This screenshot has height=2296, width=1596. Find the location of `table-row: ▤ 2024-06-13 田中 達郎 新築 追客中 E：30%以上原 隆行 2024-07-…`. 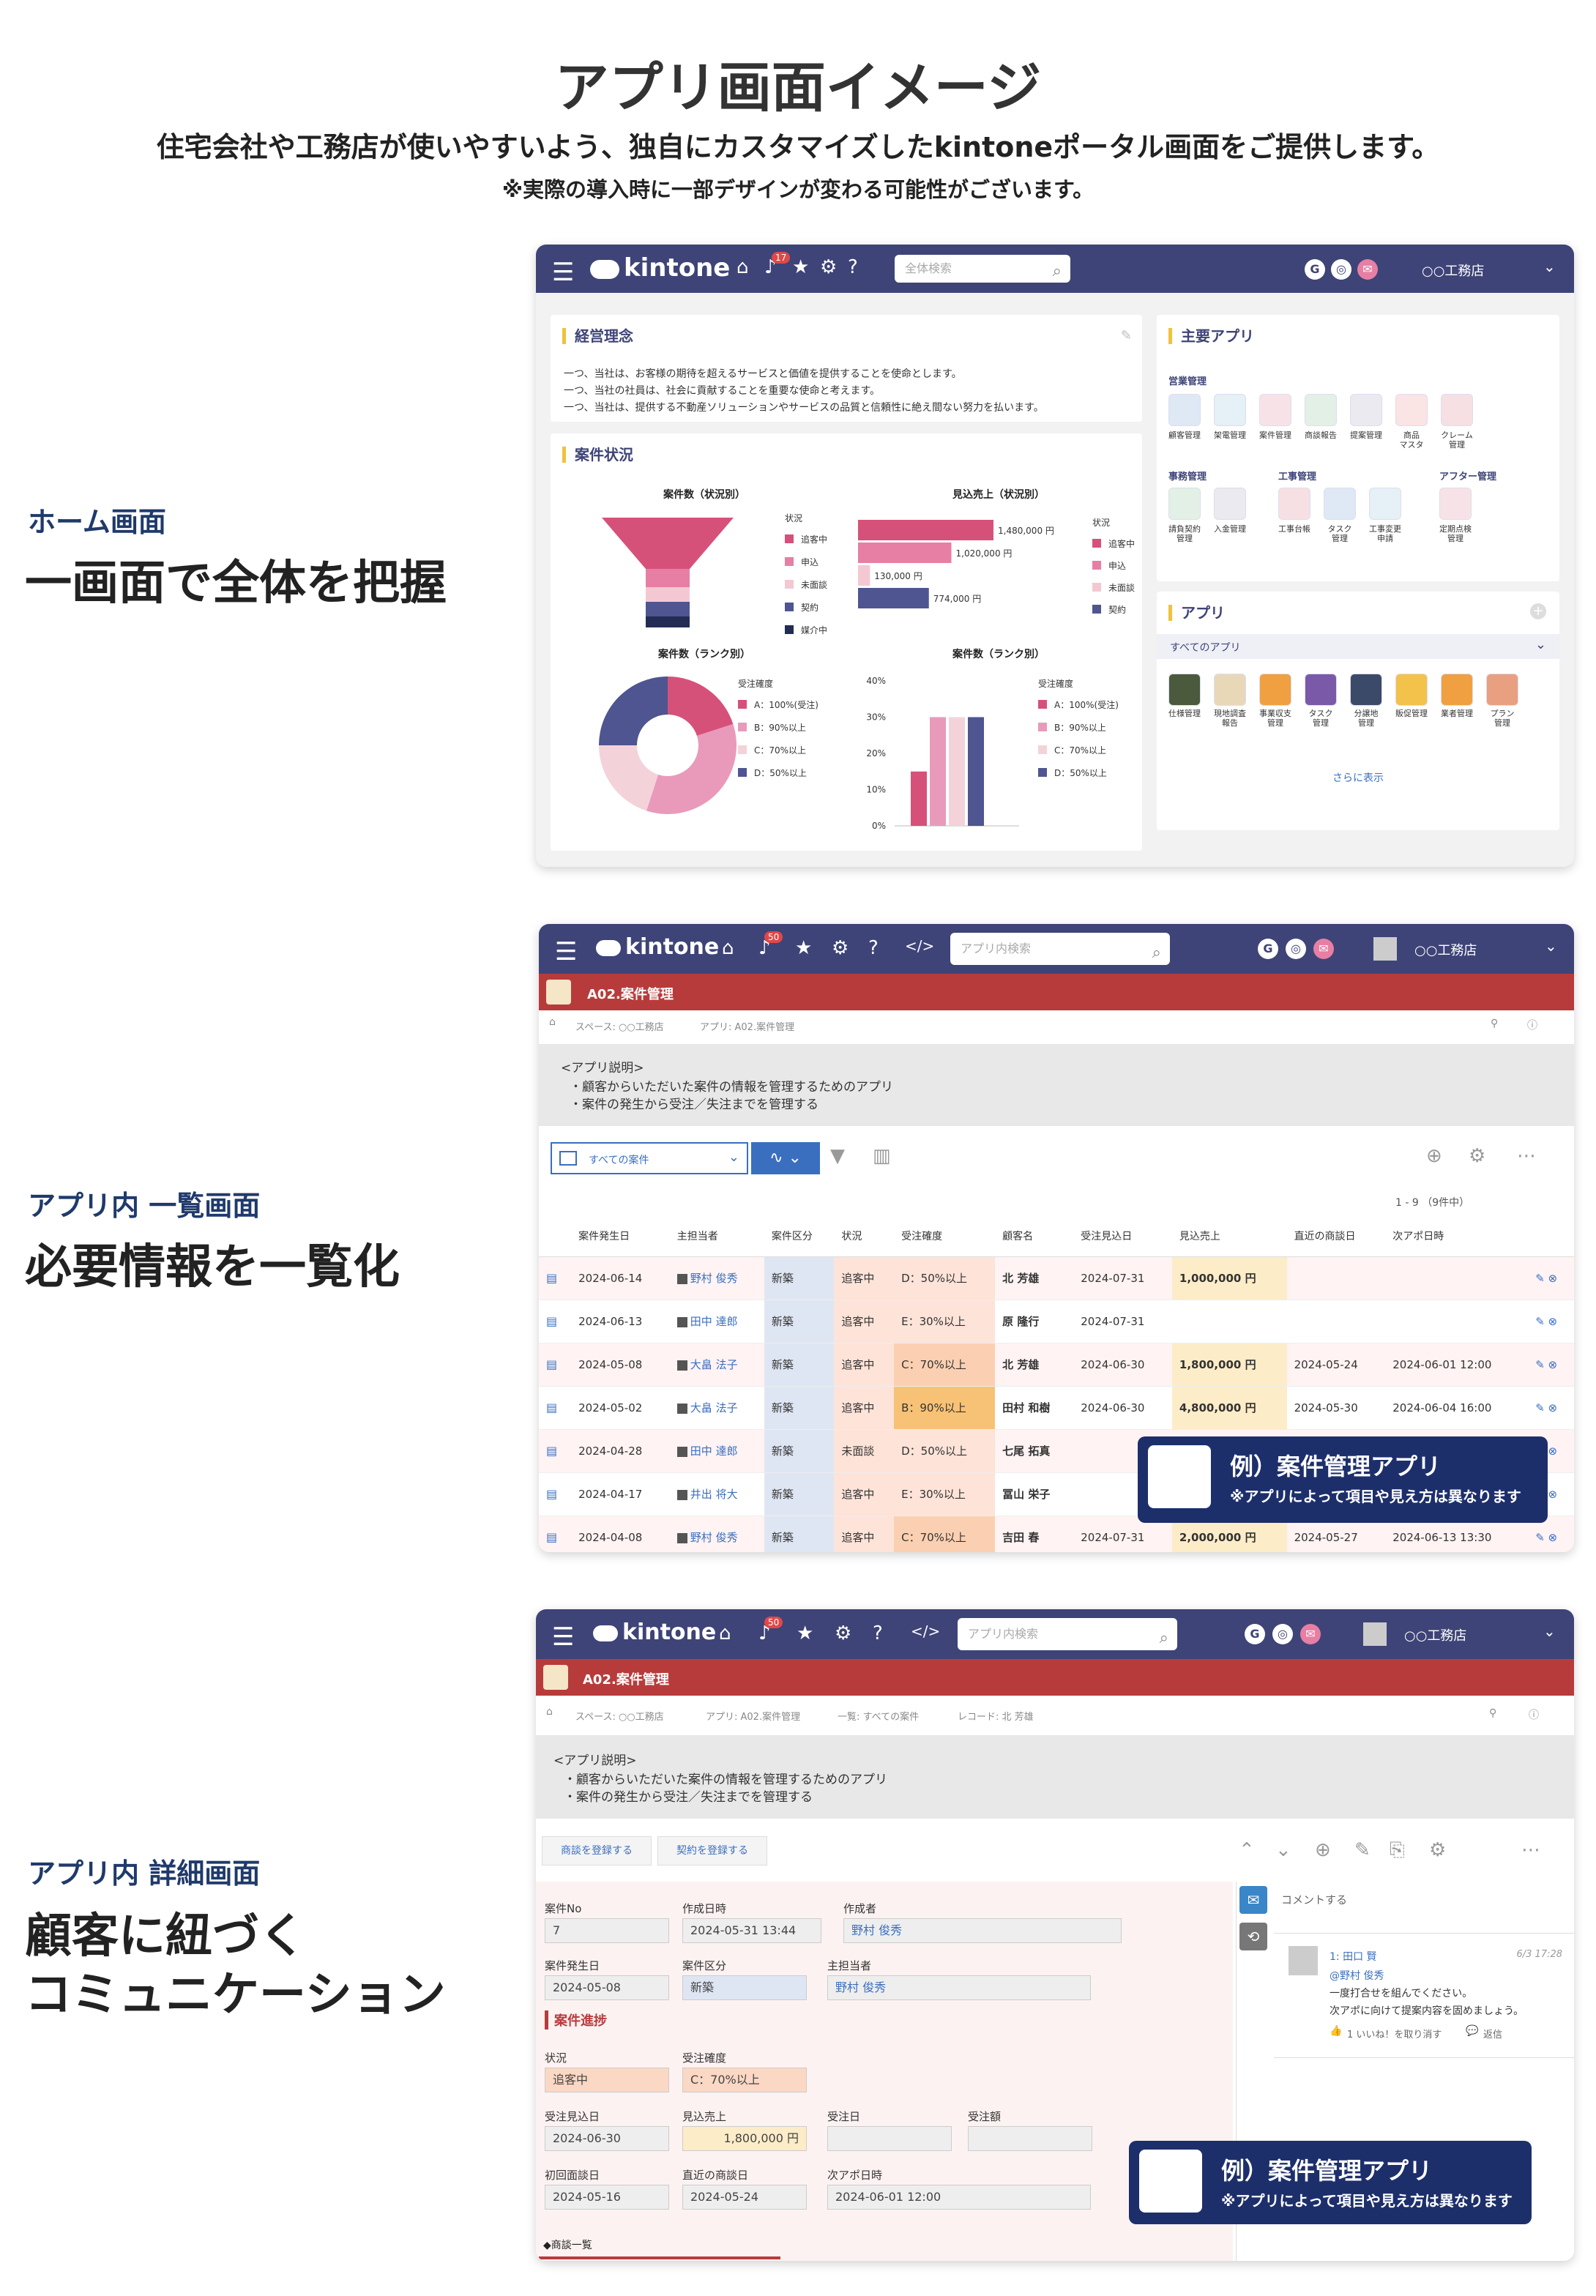

table-row: ▤ 2024-06-13 田中 達郎 新築 追客中 E：30%以上原 隆行 2024-07-… is located at coordinates (1056, 1321).